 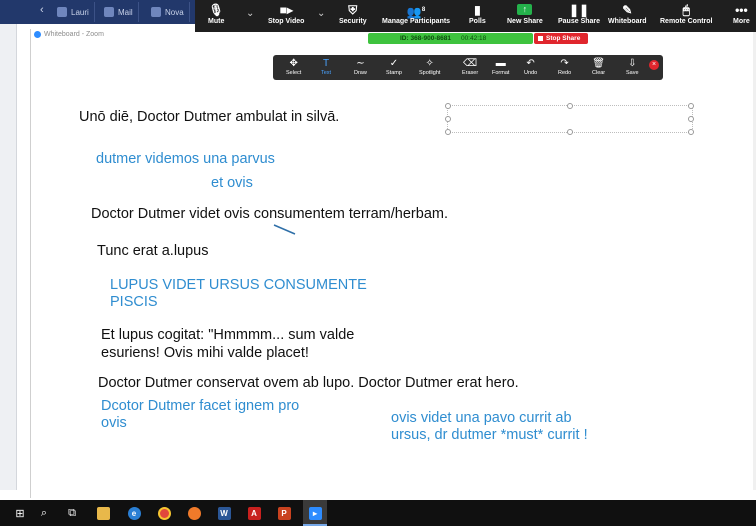 What do you see at coordinates (353, 21) in the screenshot?
I see `button-label: Security` at bounding box center [353, 21].